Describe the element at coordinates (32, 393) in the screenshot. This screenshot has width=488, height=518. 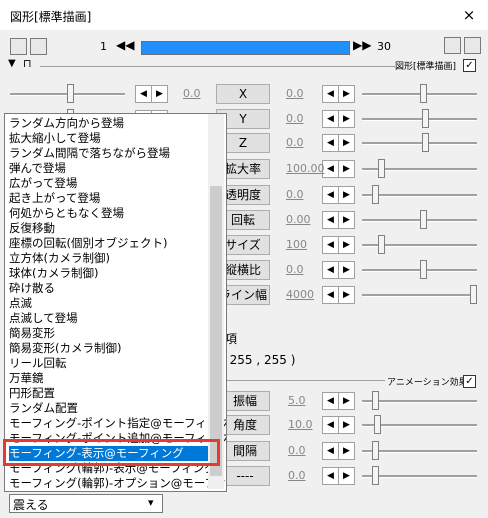
I see `dropdown-item: 円形配置` at that location.